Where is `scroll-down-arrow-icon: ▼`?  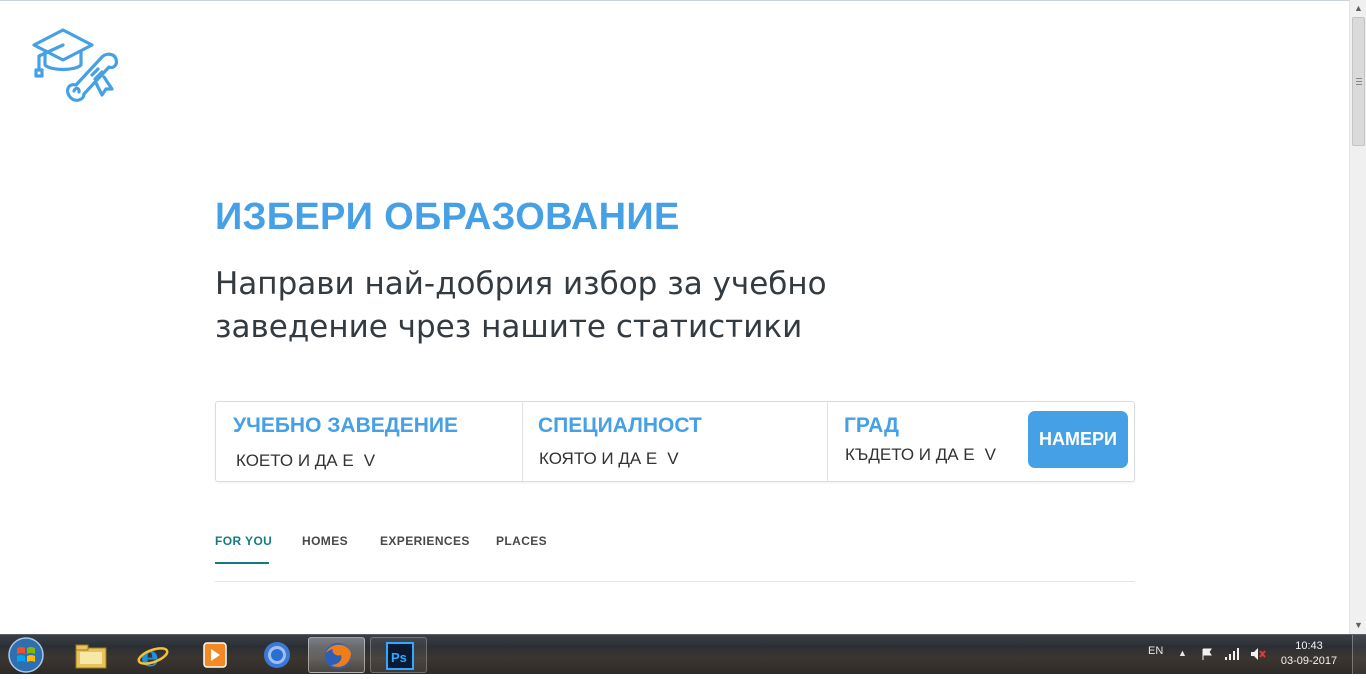 scroll-down-arrow-icon: ▼ is located at coordinates (1358, 625).